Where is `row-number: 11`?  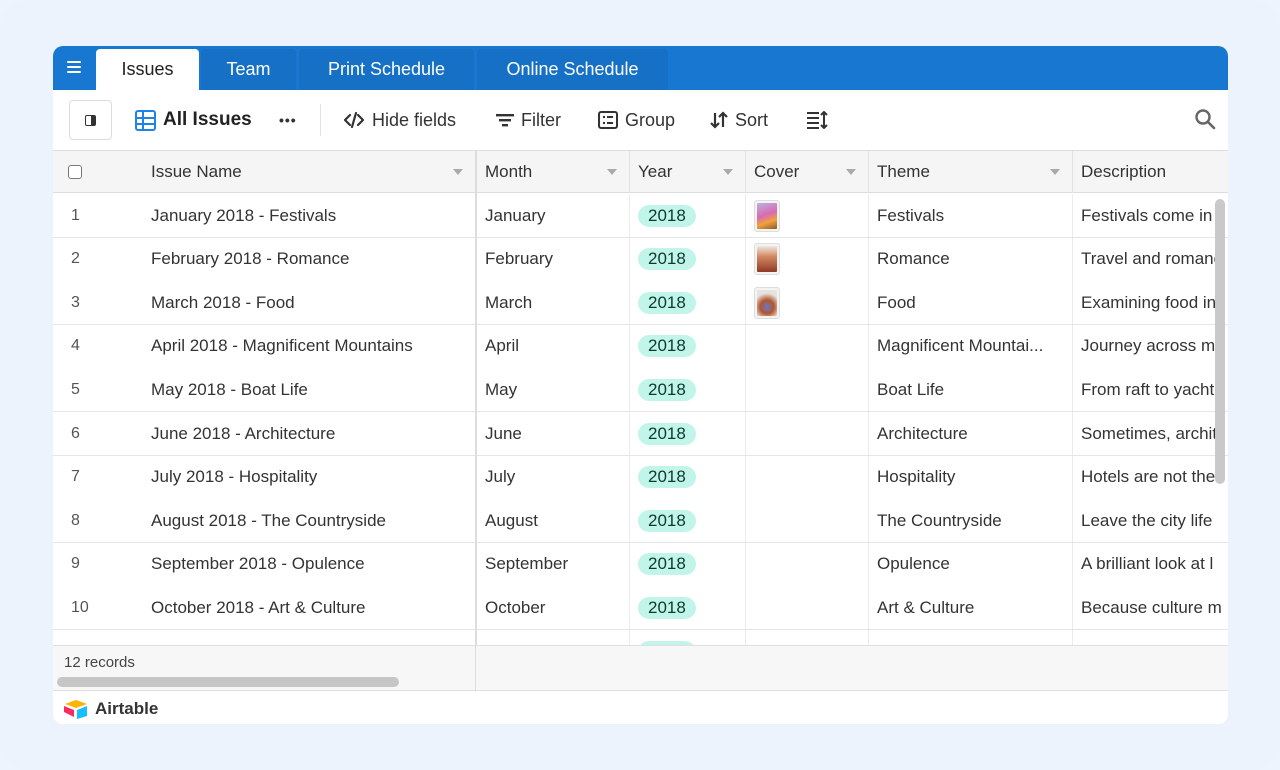 row-number: 11 is located at coordinates (98, 638).